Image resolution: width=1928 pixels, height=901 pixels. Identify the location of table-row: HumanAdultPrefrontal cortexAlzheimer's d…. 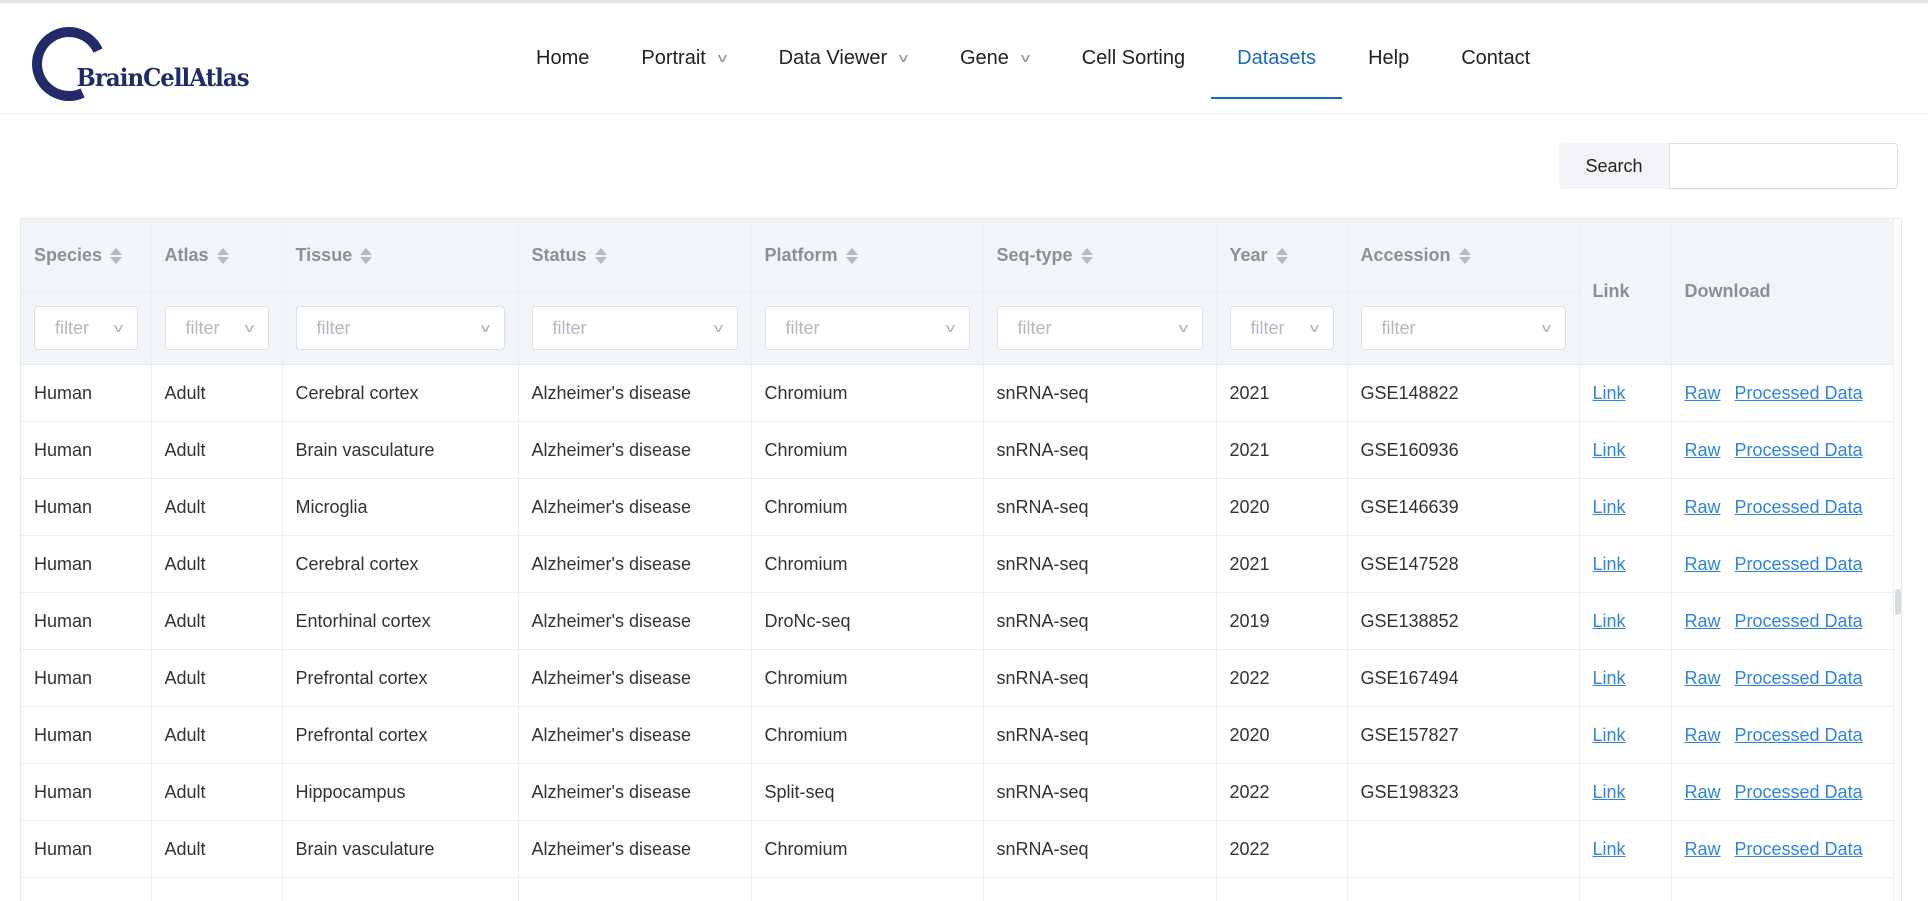
(957, 735).